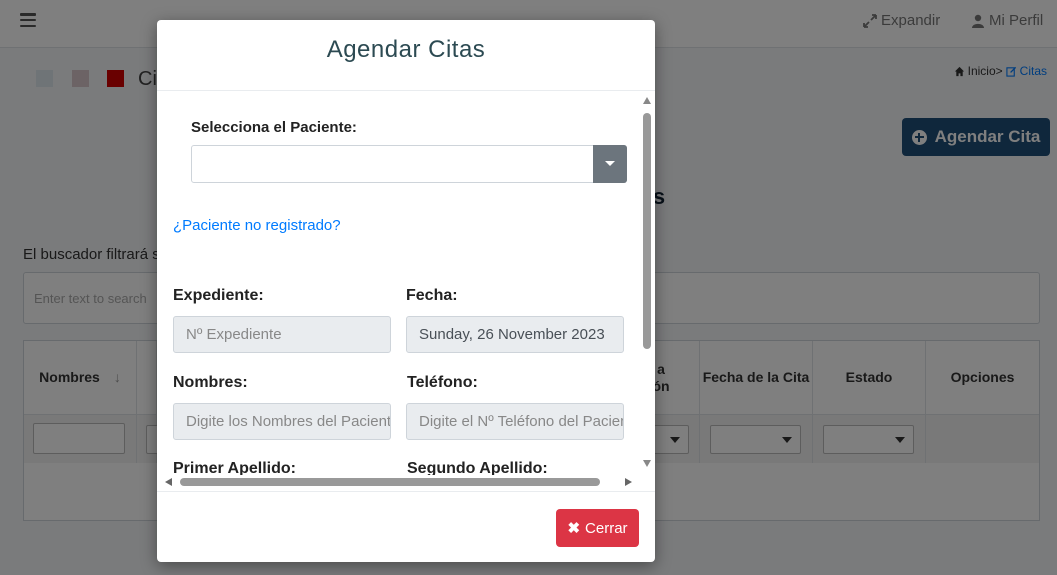  Describe the element at coordinates (515, 421) in the screenshot. I see `telefono-field: Digite el Nº Teléfono del Paciente` at that location.